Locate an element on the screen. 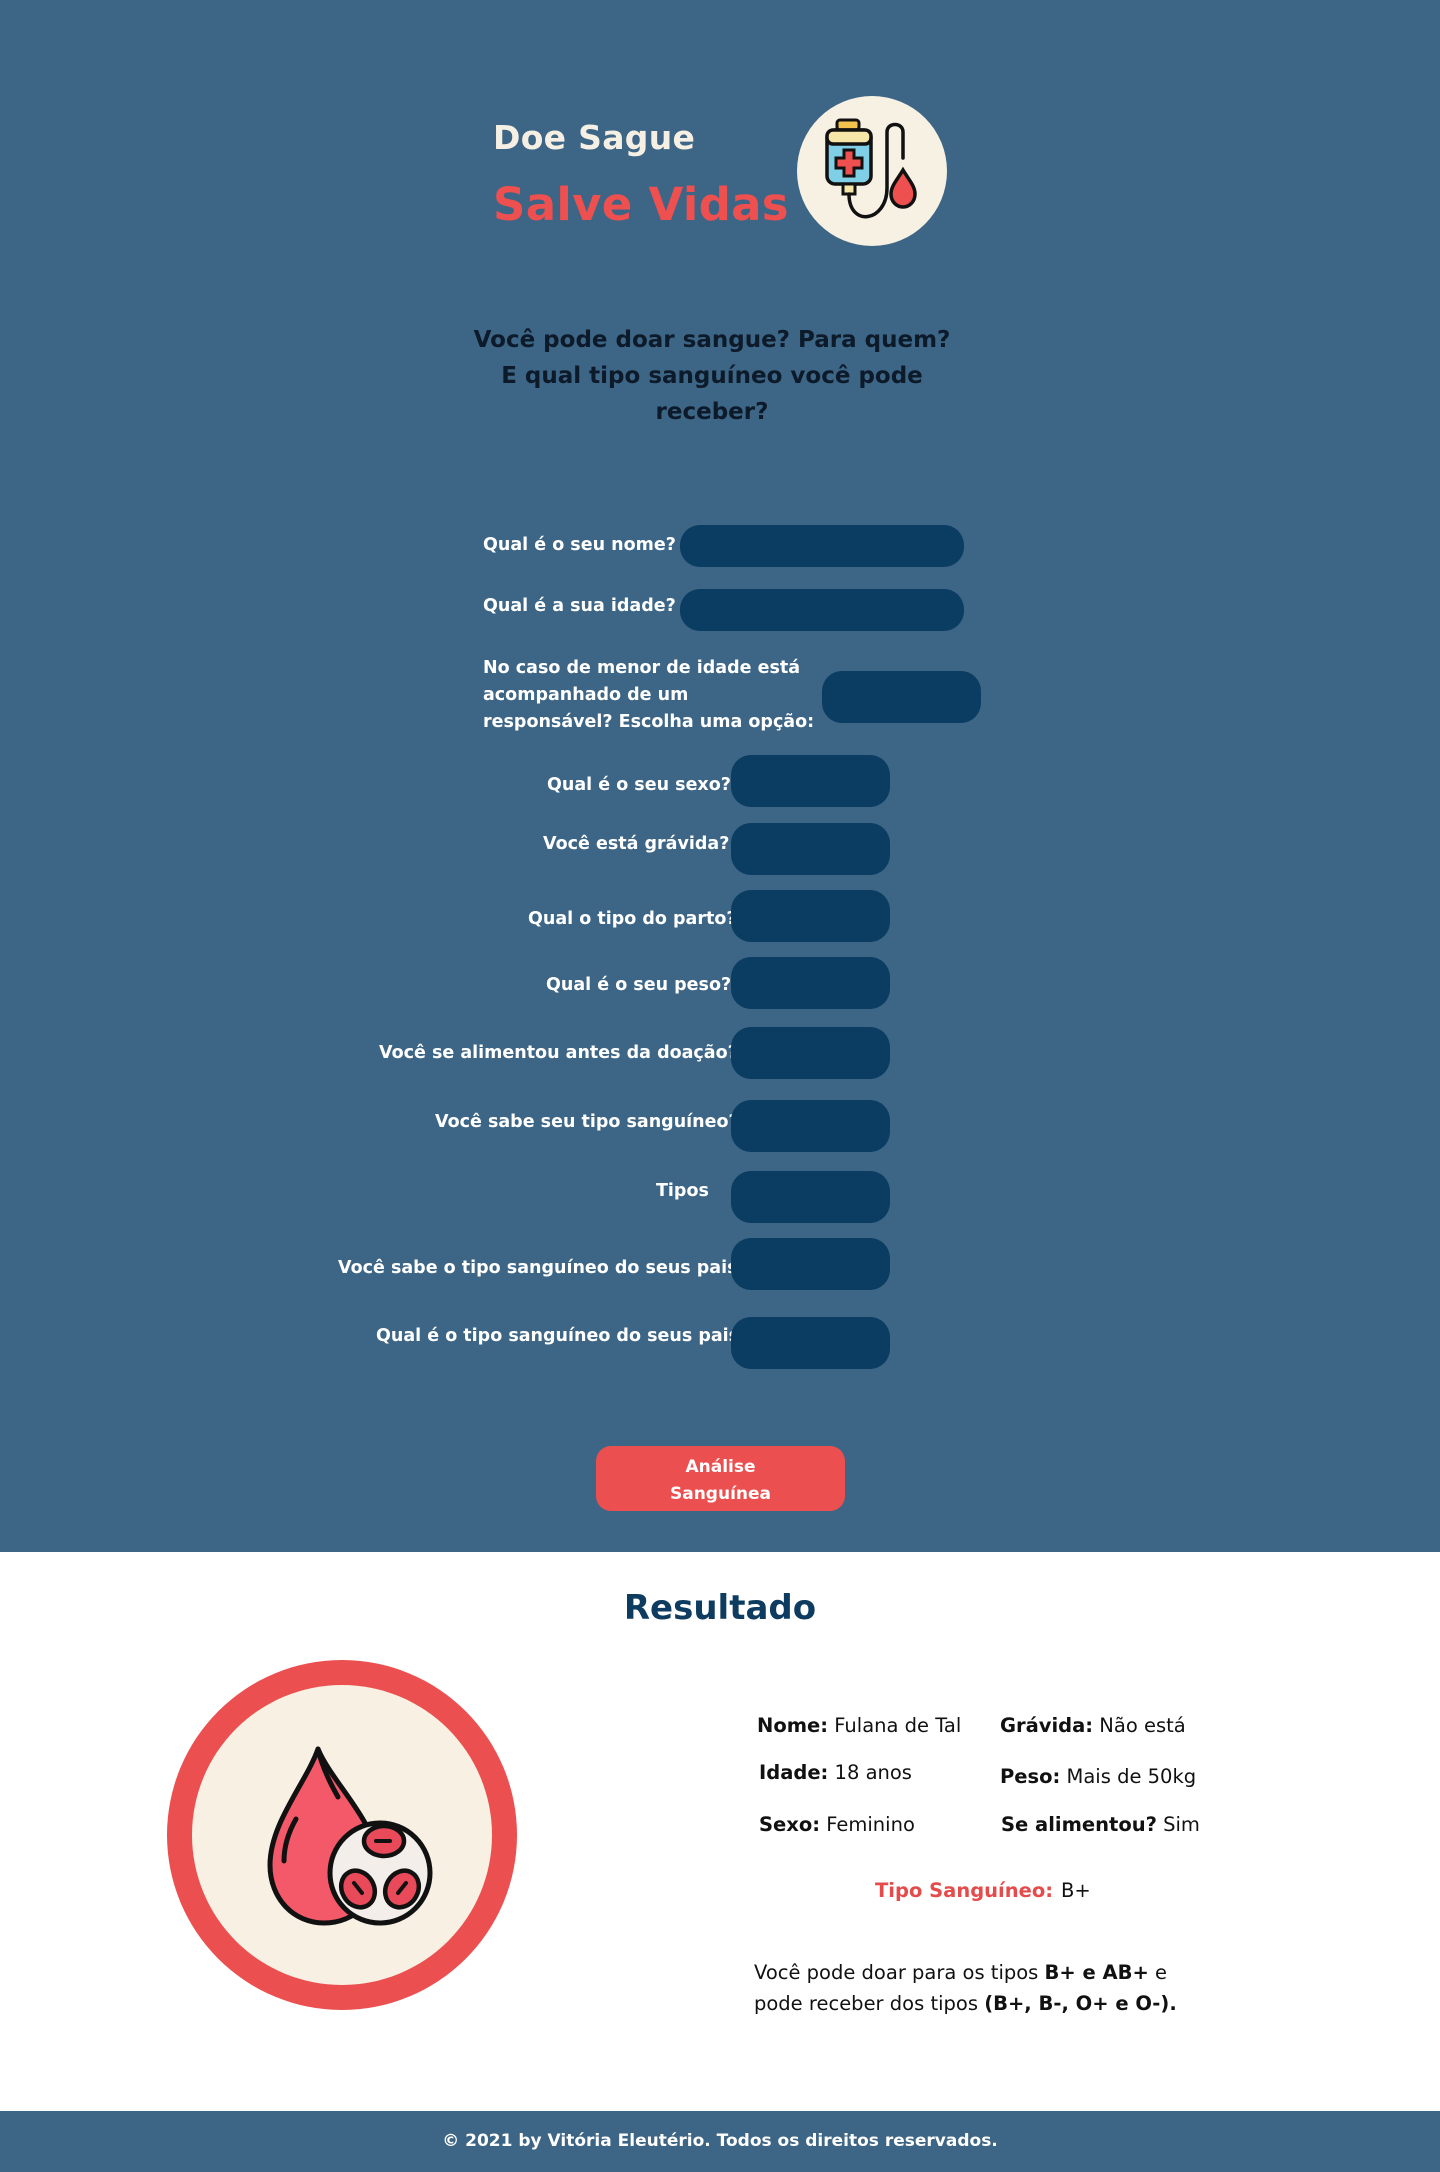  result-pregnant-key: Grávida: is located at coordinates (1047, 1725).